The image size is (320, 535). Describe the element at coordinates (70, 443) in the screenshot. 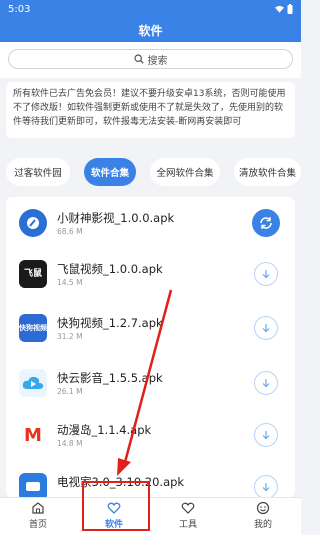

I see `app-size: 14.8 M` at that location.